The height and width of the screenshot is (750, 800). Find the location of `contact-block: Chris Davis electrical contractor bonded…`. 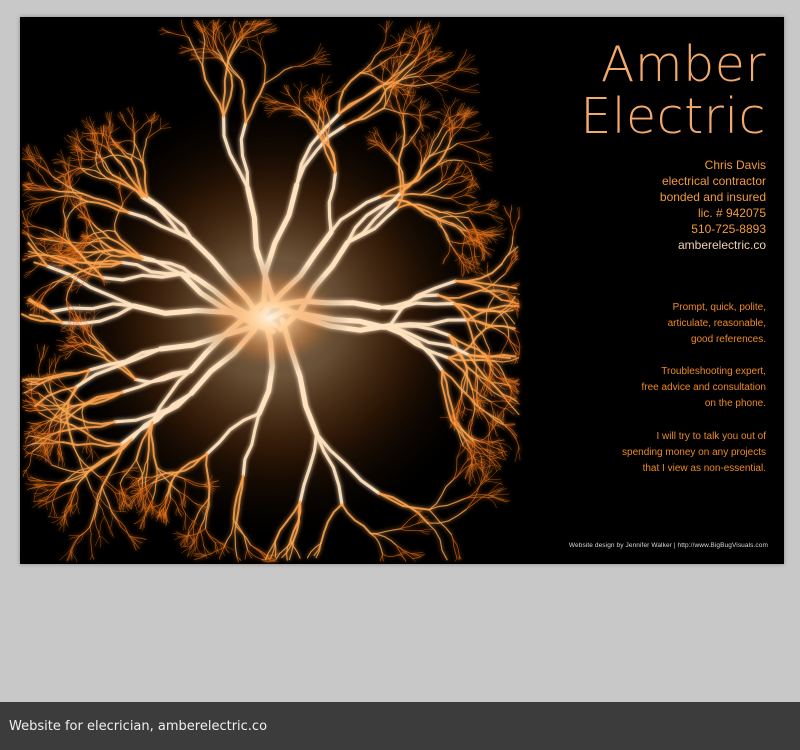

contact-block: Chris Davis electrical contractor bonded… is located at coordinates (606, 205).